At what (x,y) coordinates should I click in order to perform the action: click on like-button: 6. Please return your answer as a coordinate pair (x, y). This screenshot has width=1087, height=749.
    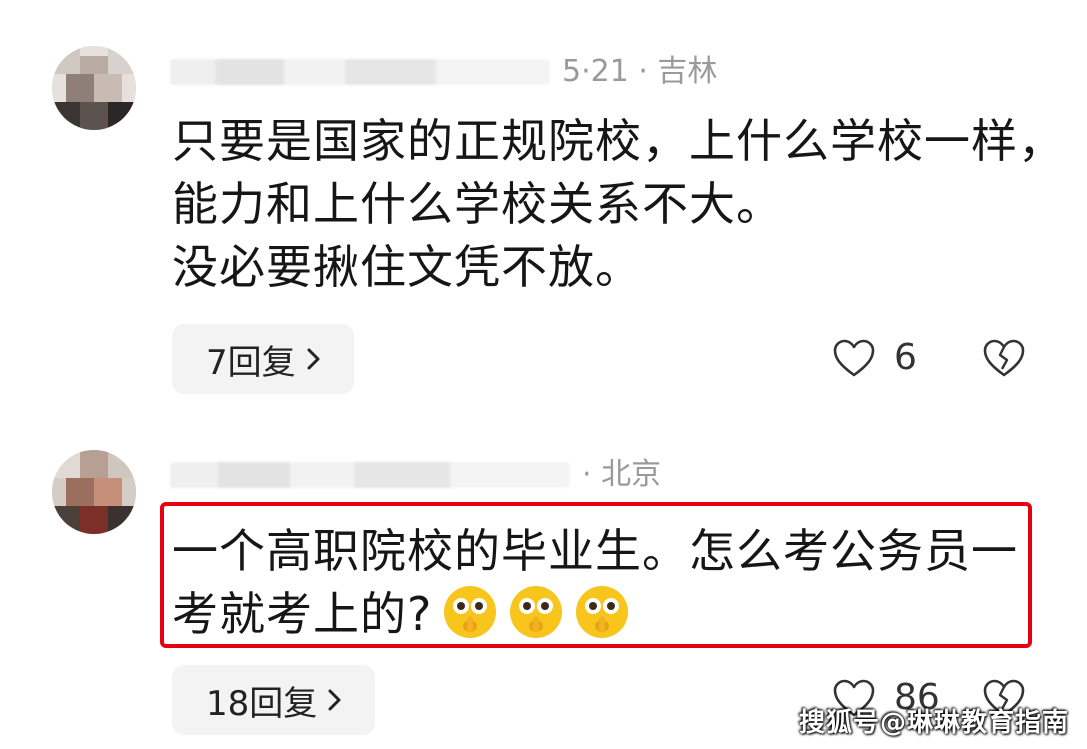
    Looking at the image, I should click on (874, 358).